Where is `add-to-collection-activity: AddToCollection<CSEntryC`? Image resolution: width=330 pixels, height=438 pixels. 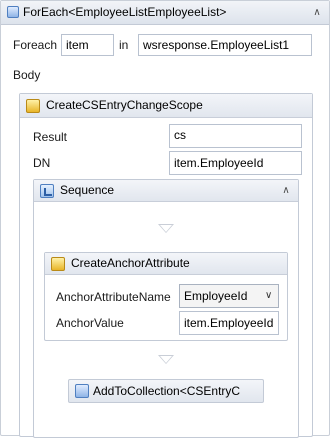 add-to-collection-activity: AddToCollection<CSEntryC is located at coordinates (166, 391).